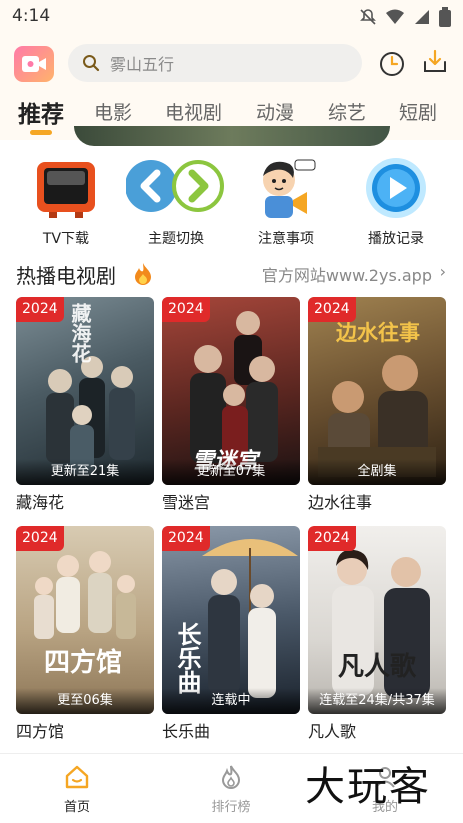  What do you see at coordinates (231, 620) in the screenshot?
I see `poster-image: 长乐曲 2024 连载中` at bounding box center [231, 620].